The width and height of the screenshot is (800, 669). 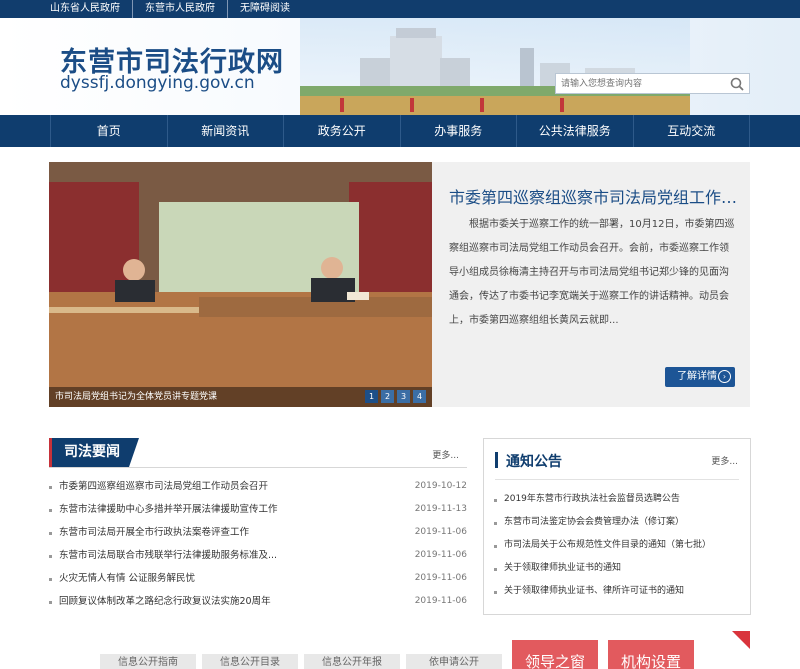 I want to click on slide-page-3: 3, so click(x=403, y=396).